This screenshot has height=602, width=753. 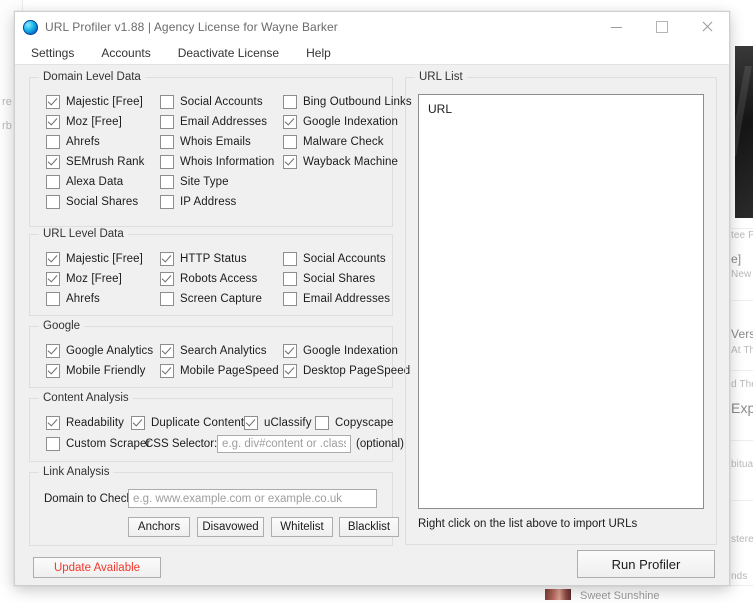 What do you see at coordinates (350, 162) in the screenshot?
I see `checkbox-label: Wayback Machine` at bounding box center [350, 162].